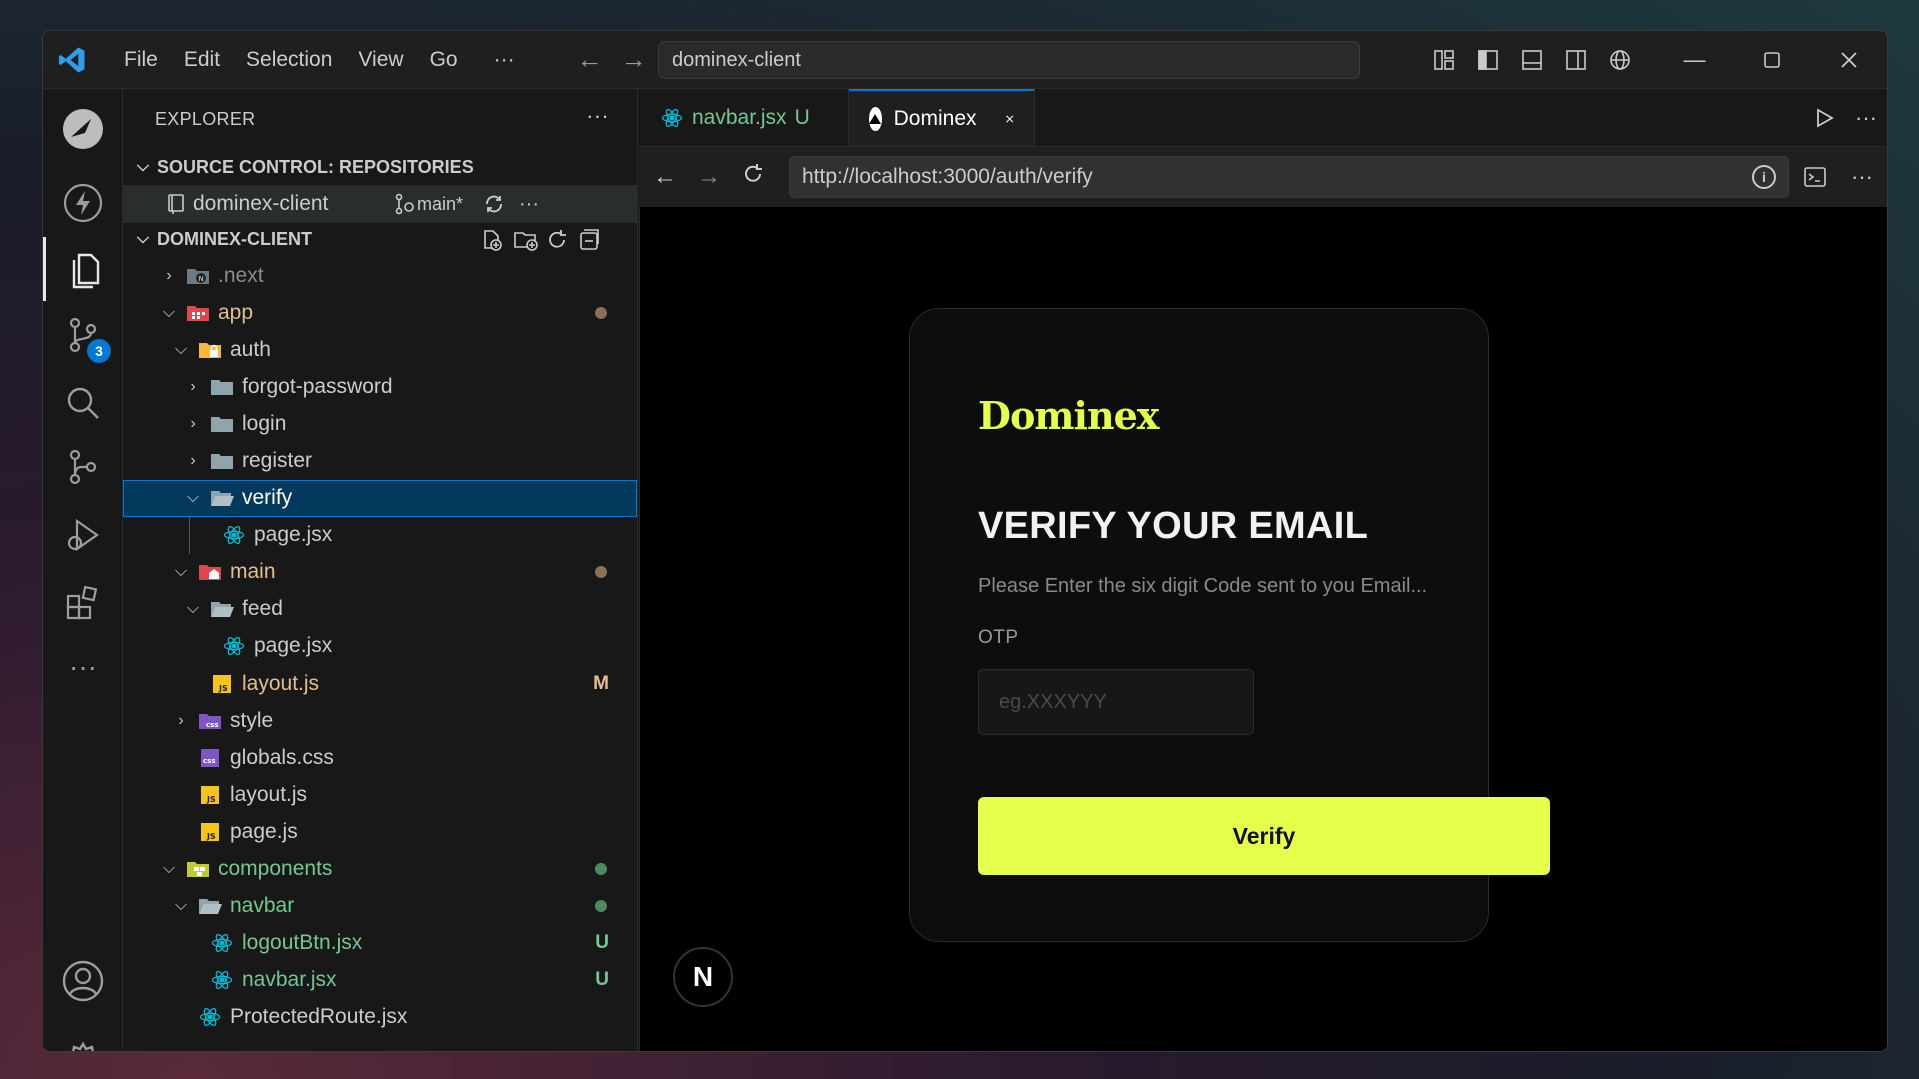 This screenshot has width=1919, height=1079. I want to click on toggle-secondary-sidebar-icon, so click(1576, 60).